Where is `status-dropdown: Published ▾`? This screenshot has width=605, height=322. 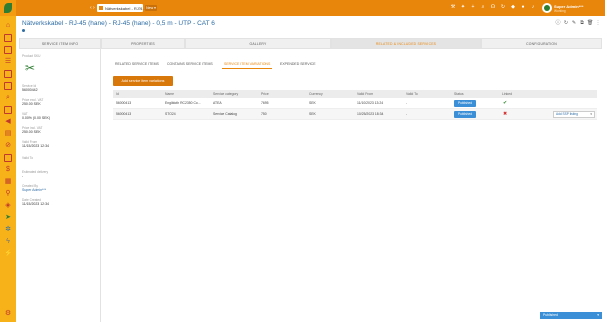
status-dropdown: Published ▾ is located at coordinates (571, 315).